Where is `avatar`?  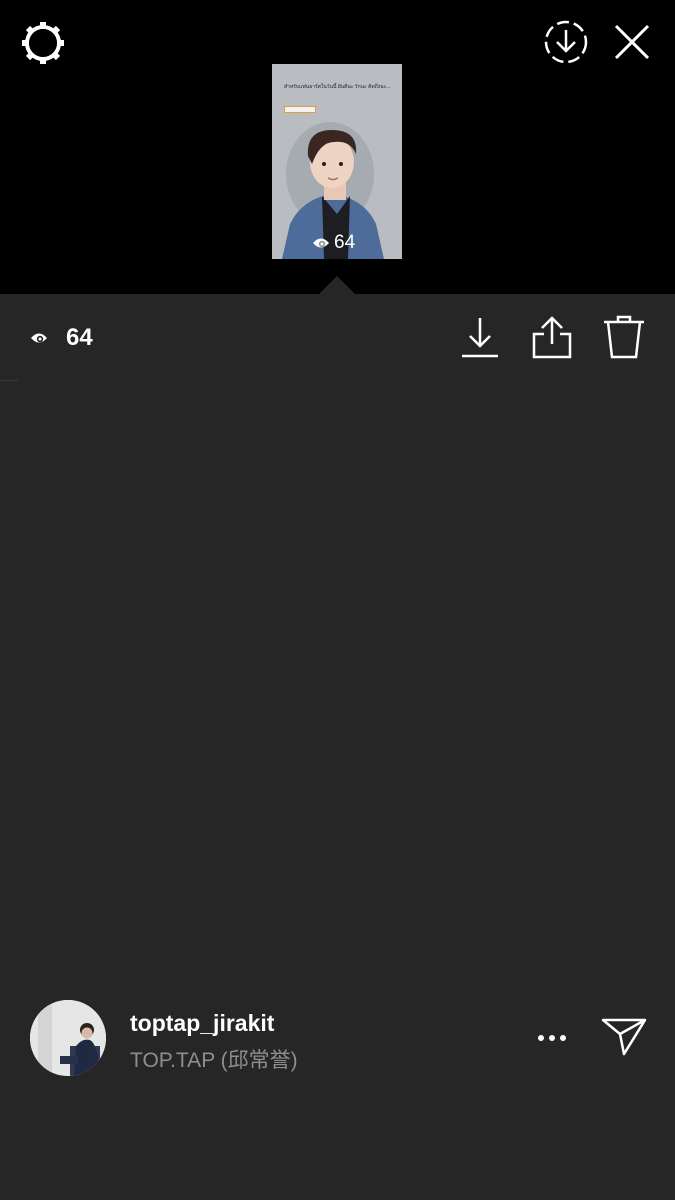
avatar is located at coordinates (68, 1038).